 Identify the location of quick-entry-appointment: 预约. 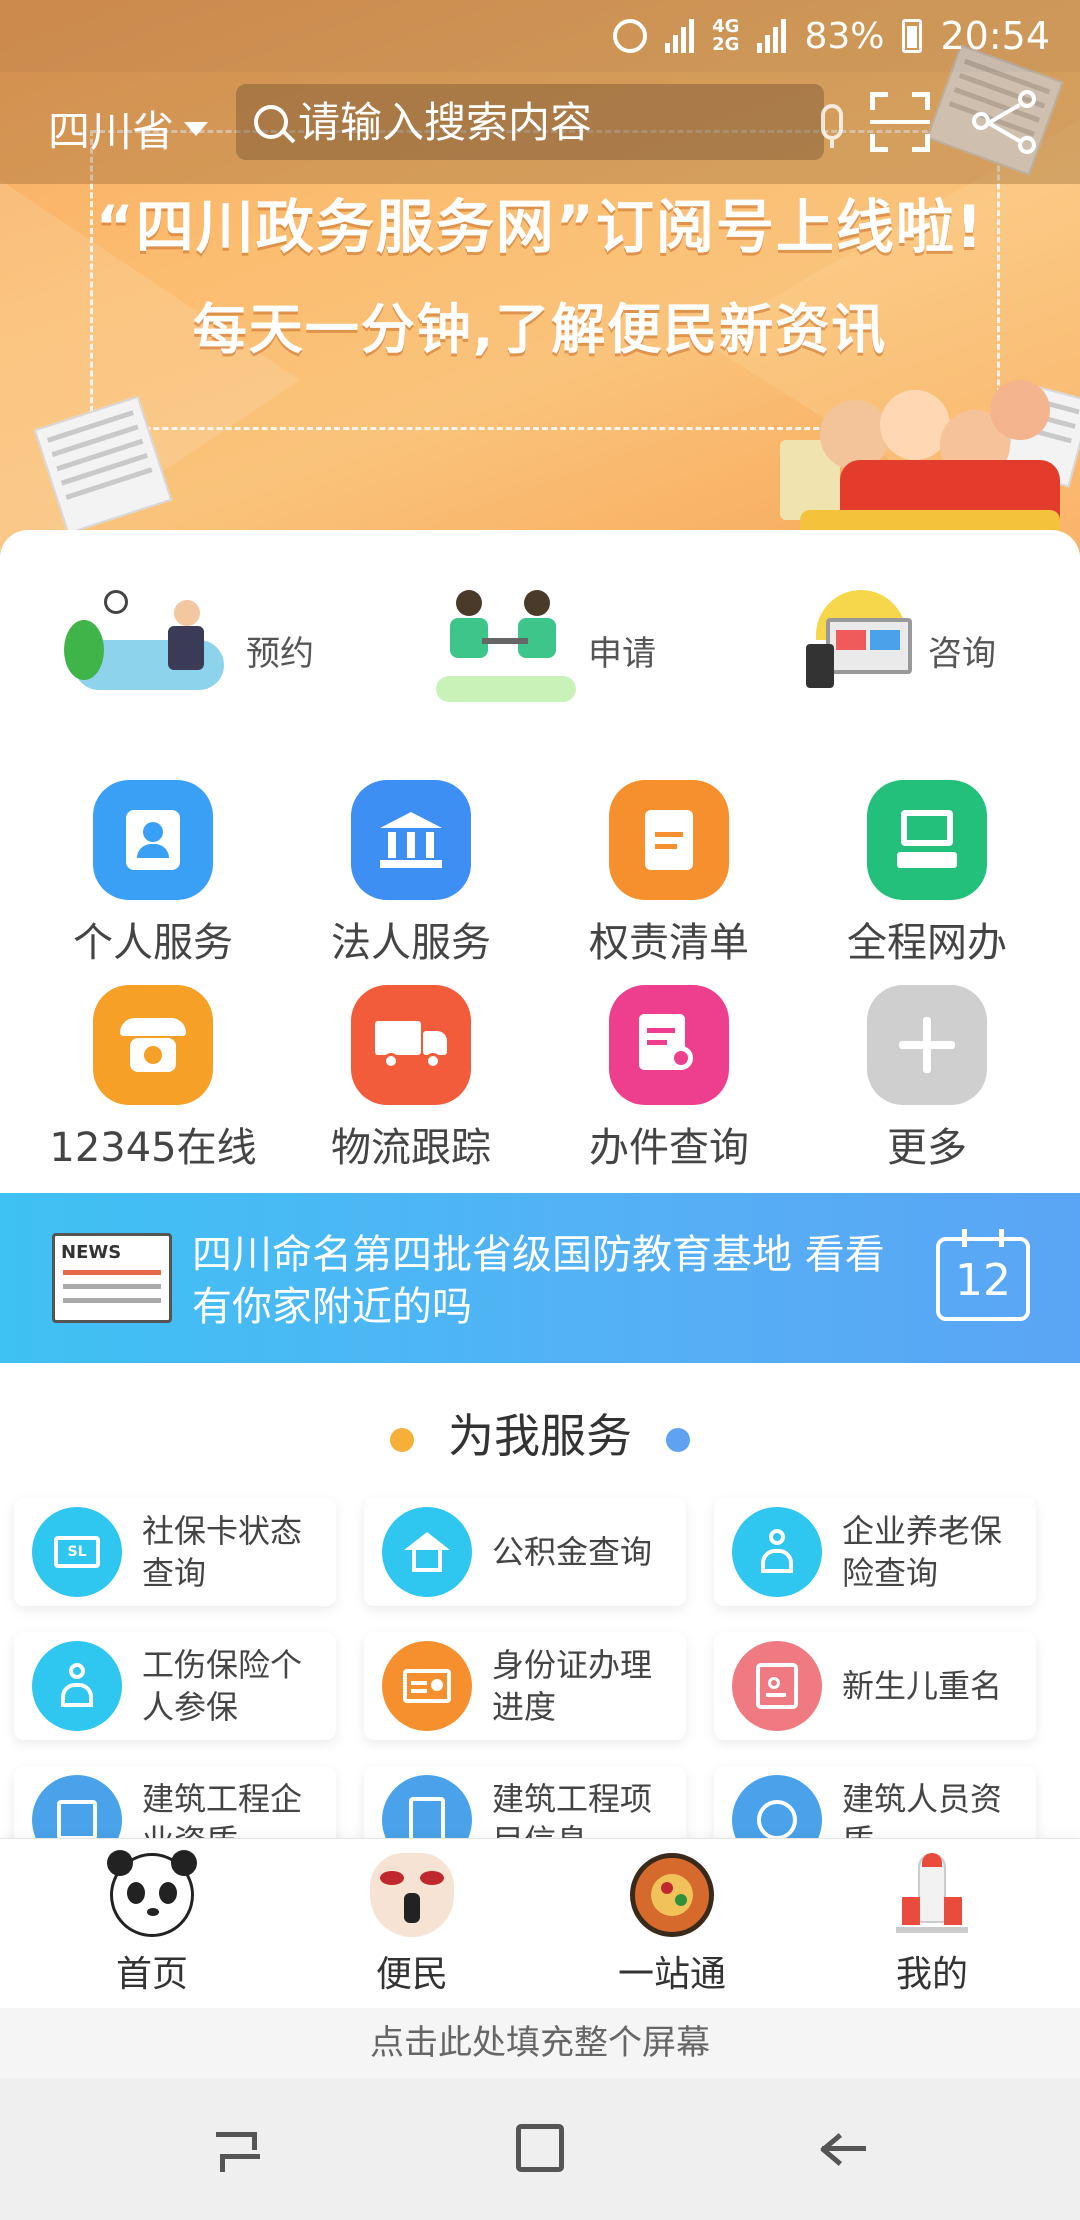
(189, 650).